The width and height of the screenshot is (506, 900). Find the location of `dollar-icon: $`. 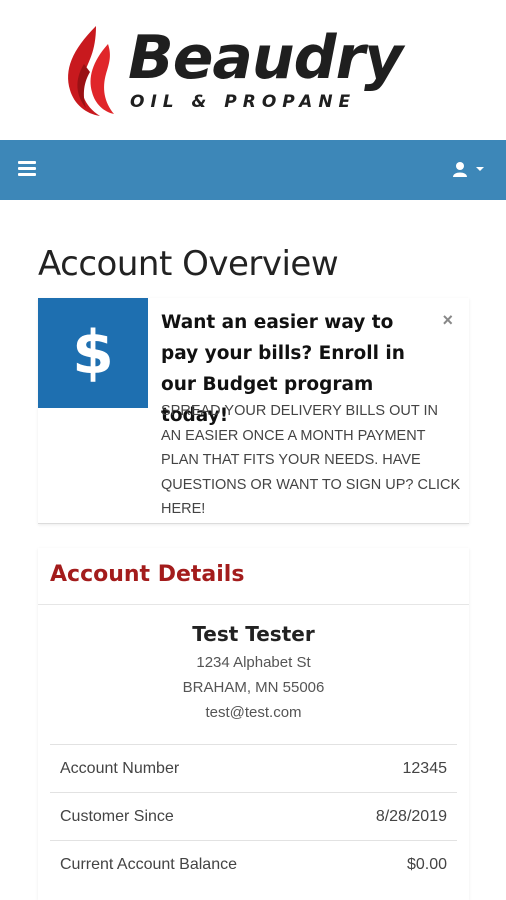

dollar-icon: $ is located at coordinates (93, 353).